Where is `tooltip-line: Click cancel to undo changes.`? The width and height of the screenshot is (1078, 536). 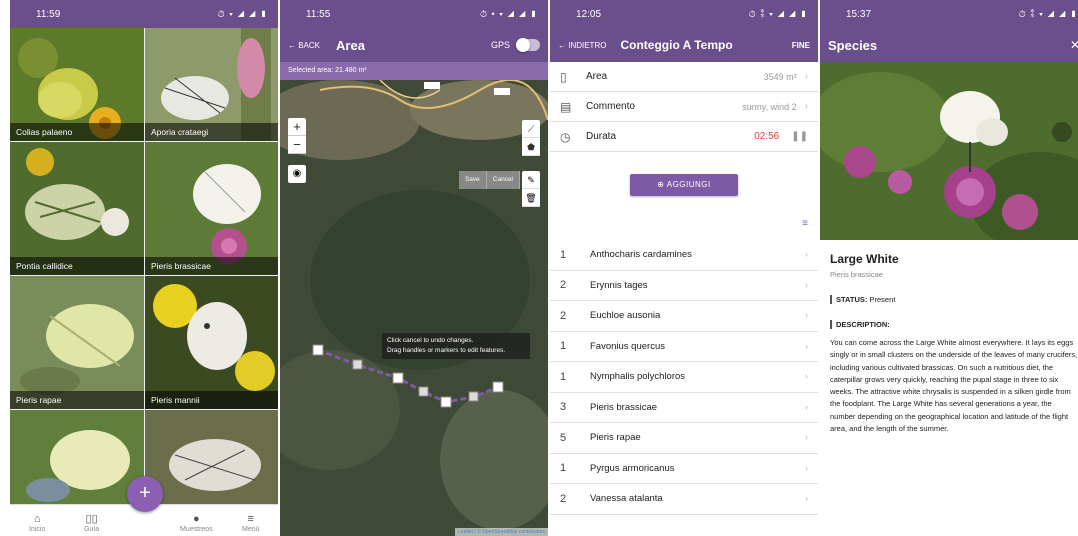 tooltip-line: Click cancel to undo changes. is located at coordinates (430, 340).